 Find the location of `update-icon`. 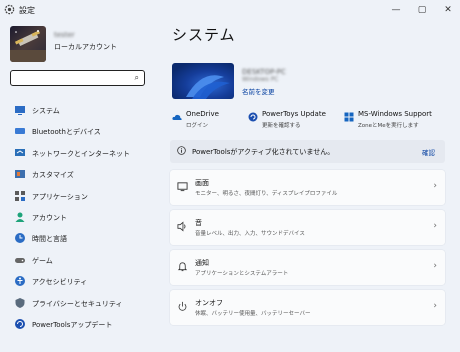

update-icon is located at coordinates (20, 323).